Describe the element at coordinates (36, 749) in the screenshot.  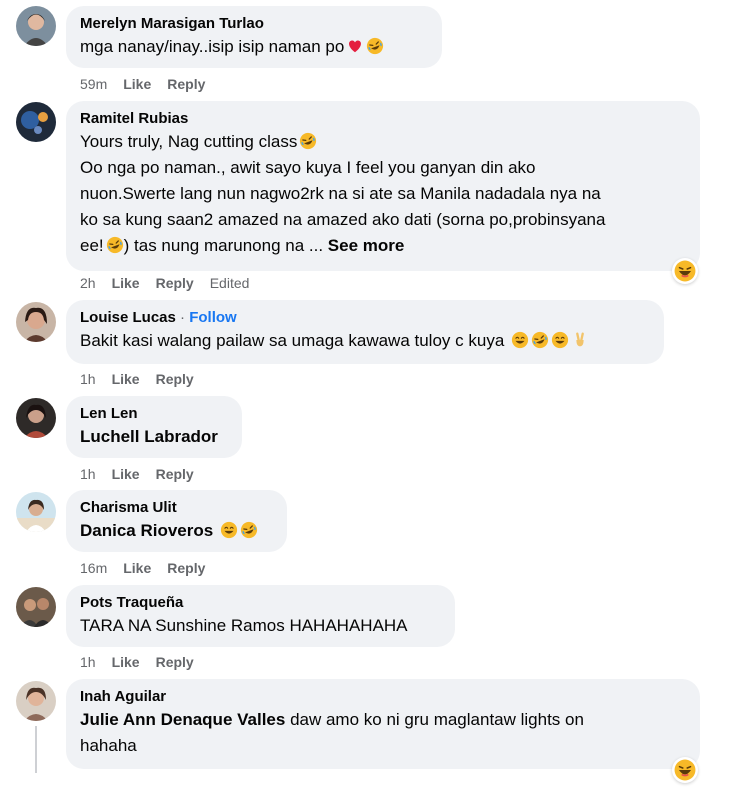
I see `reply-thread-line` at that location.